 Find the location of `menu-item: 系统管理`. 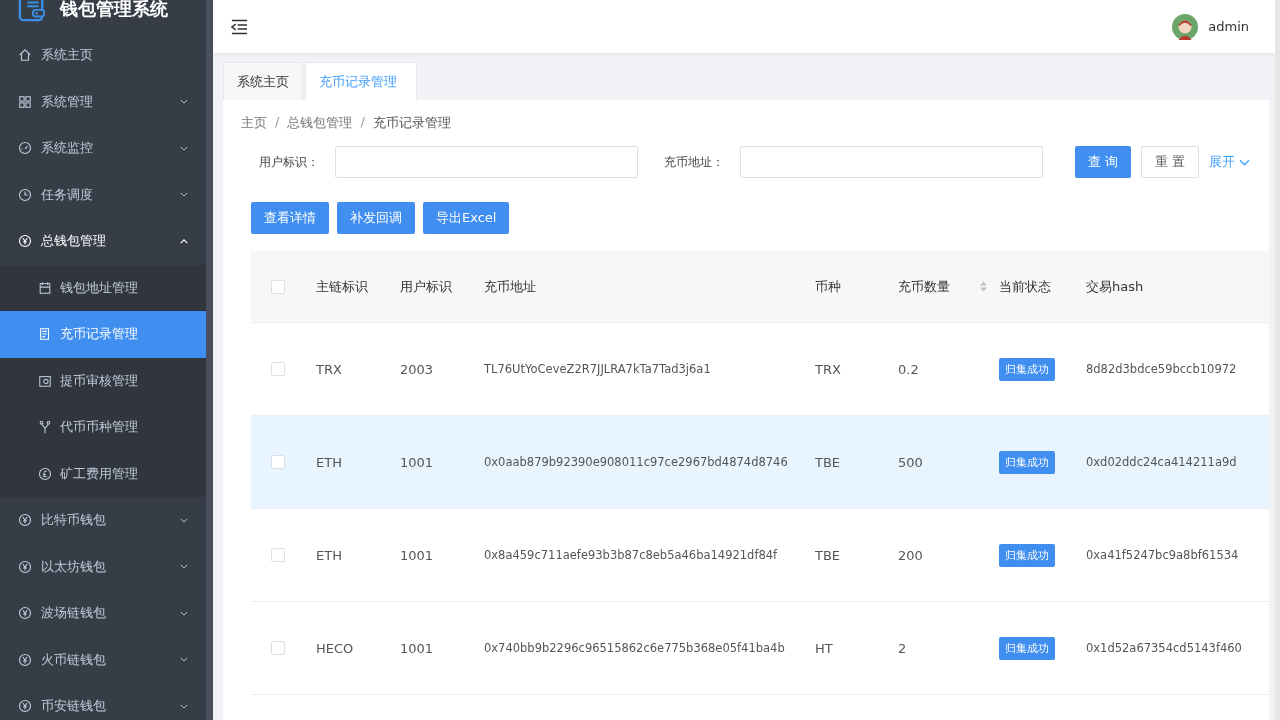

menu-item: 系统管理 is located at coordinates (103, 101).